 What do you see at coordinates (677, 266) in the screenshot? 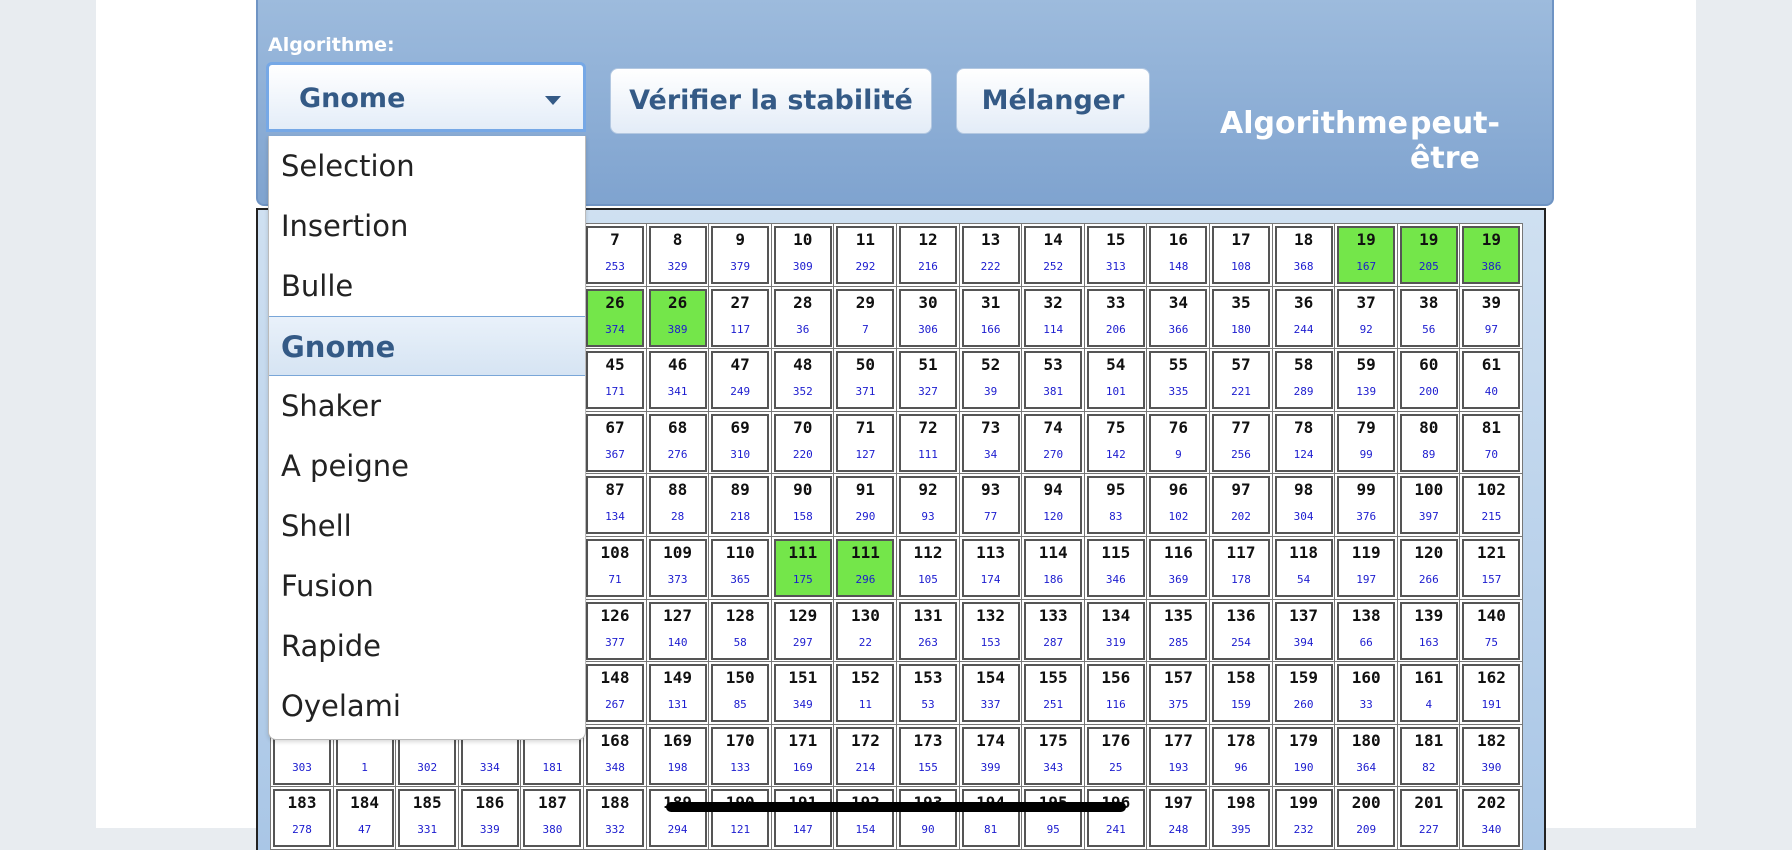
I see `cell-value: 329` at bounding box center [677, 266].